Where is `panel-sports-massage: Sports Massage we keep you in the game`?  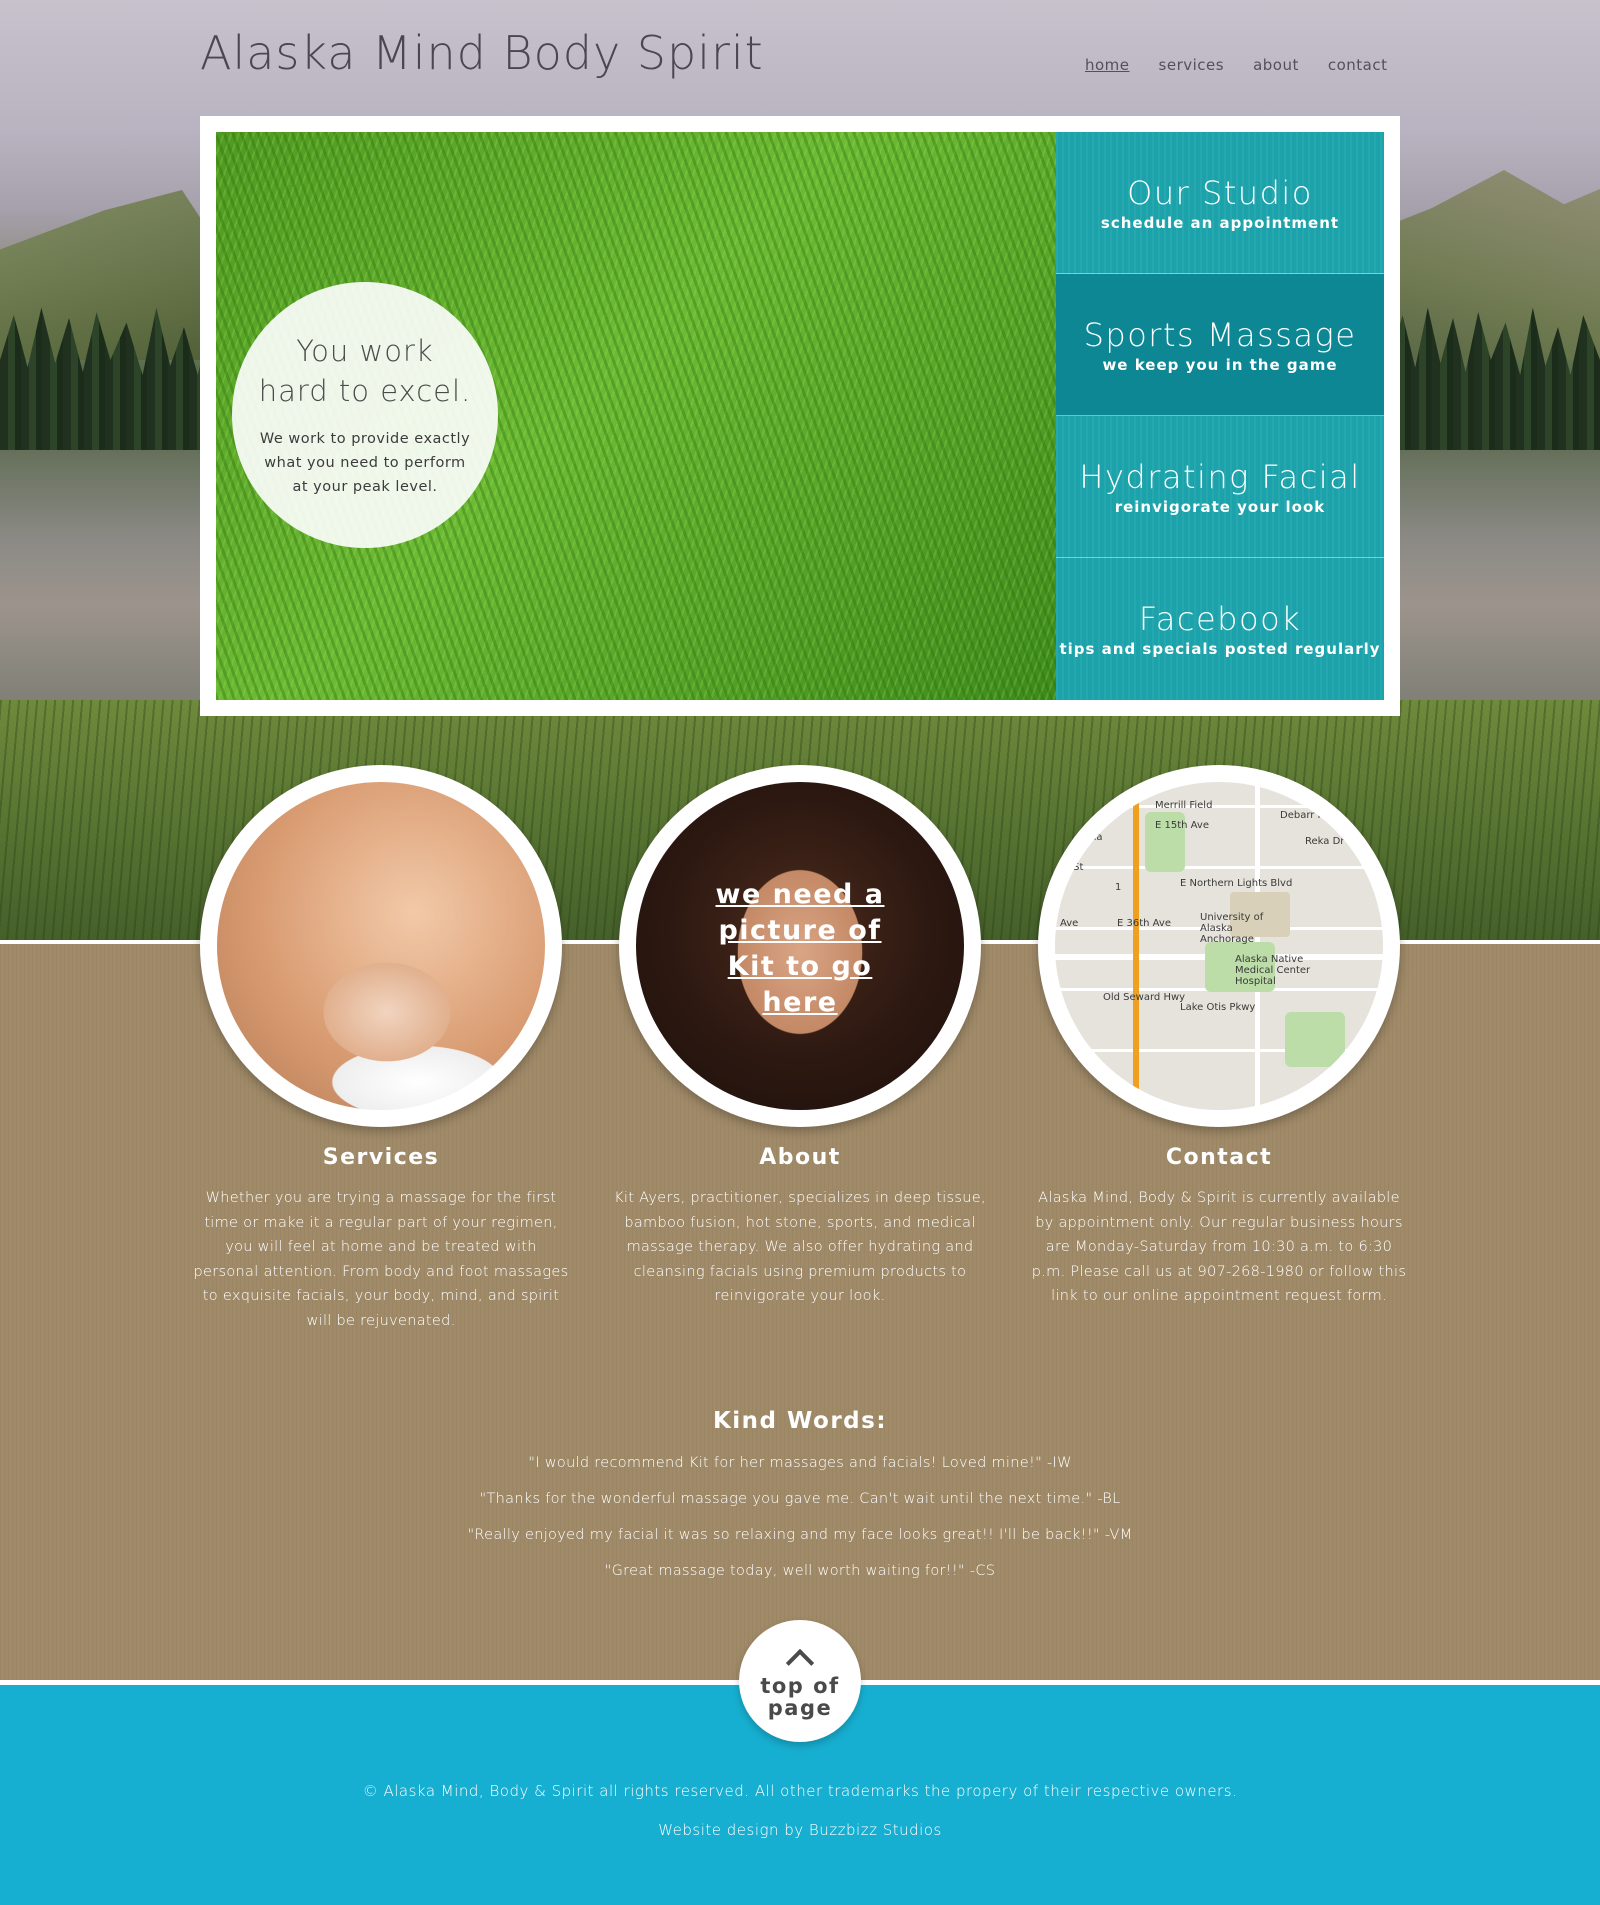
panel-sports-massage: Sports Massage we keep you in the game is located at coordinates (1220, 345).